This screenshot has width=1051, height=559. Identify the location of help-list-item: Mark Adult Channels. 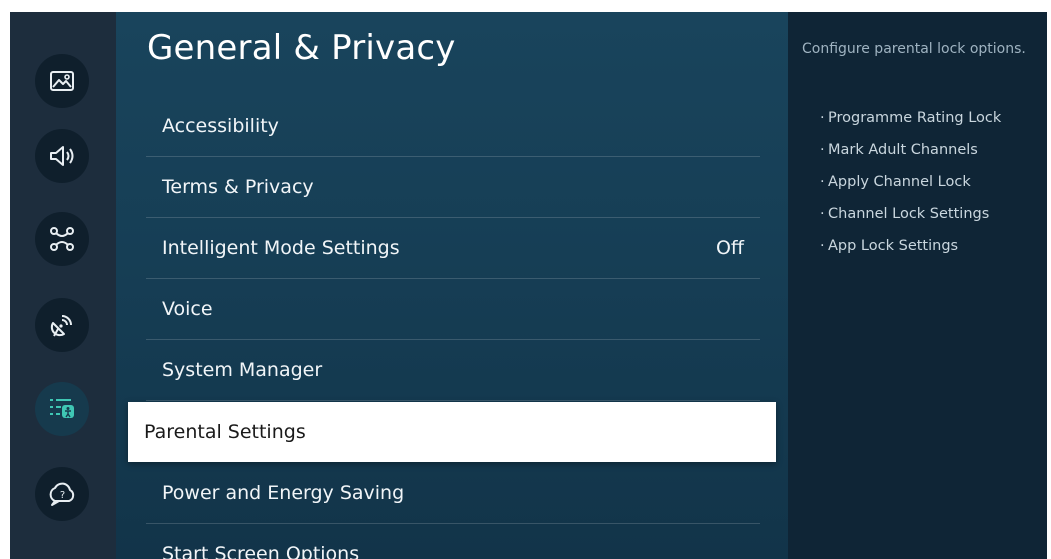
(894, 150).